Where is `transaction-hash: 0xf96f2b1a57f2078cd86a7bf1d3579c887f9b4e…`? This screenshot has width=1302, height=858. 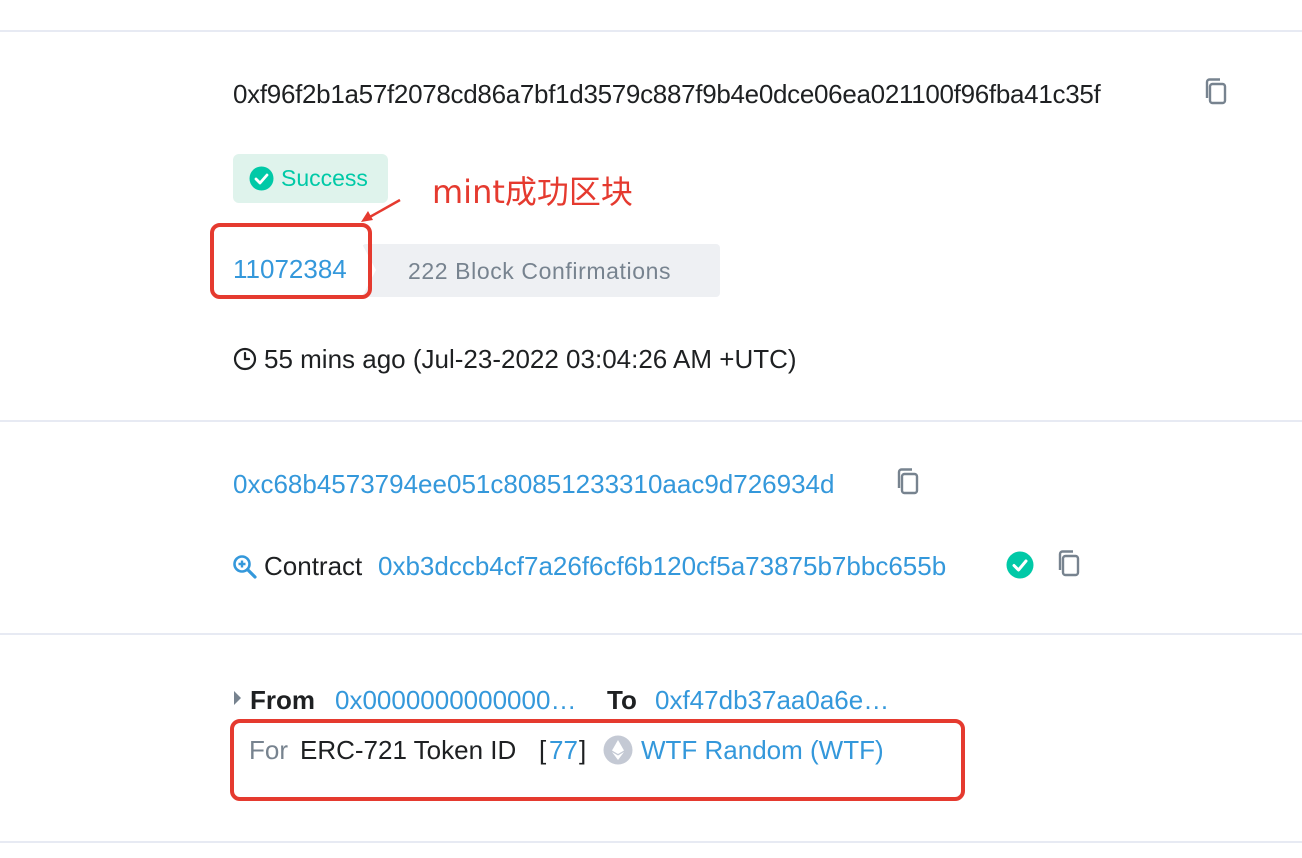 transaction-hash: 0xf96f2b1a57f2078cd86a7bf1d3579c887f9b4e… is located at coordinates (667, 94).